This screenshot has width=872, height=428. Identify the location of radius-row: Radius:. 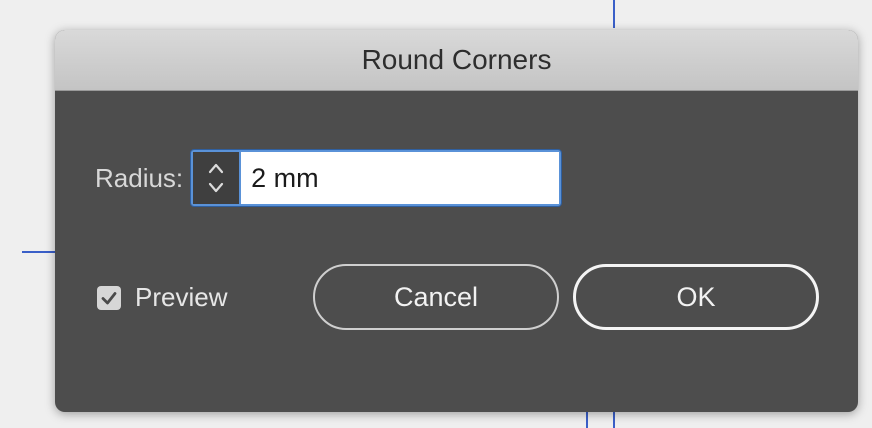
(328, 178).